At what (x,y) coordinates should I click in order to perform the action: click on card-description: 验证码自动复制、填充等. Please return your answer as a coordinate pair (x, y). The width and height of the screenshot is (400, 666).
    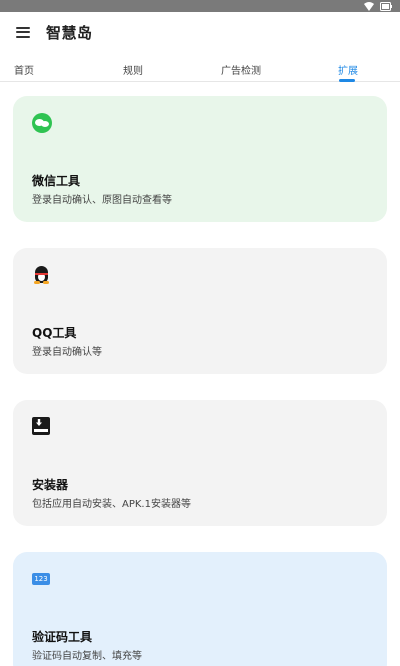
    Looking at the image, I should click on (87, 656).